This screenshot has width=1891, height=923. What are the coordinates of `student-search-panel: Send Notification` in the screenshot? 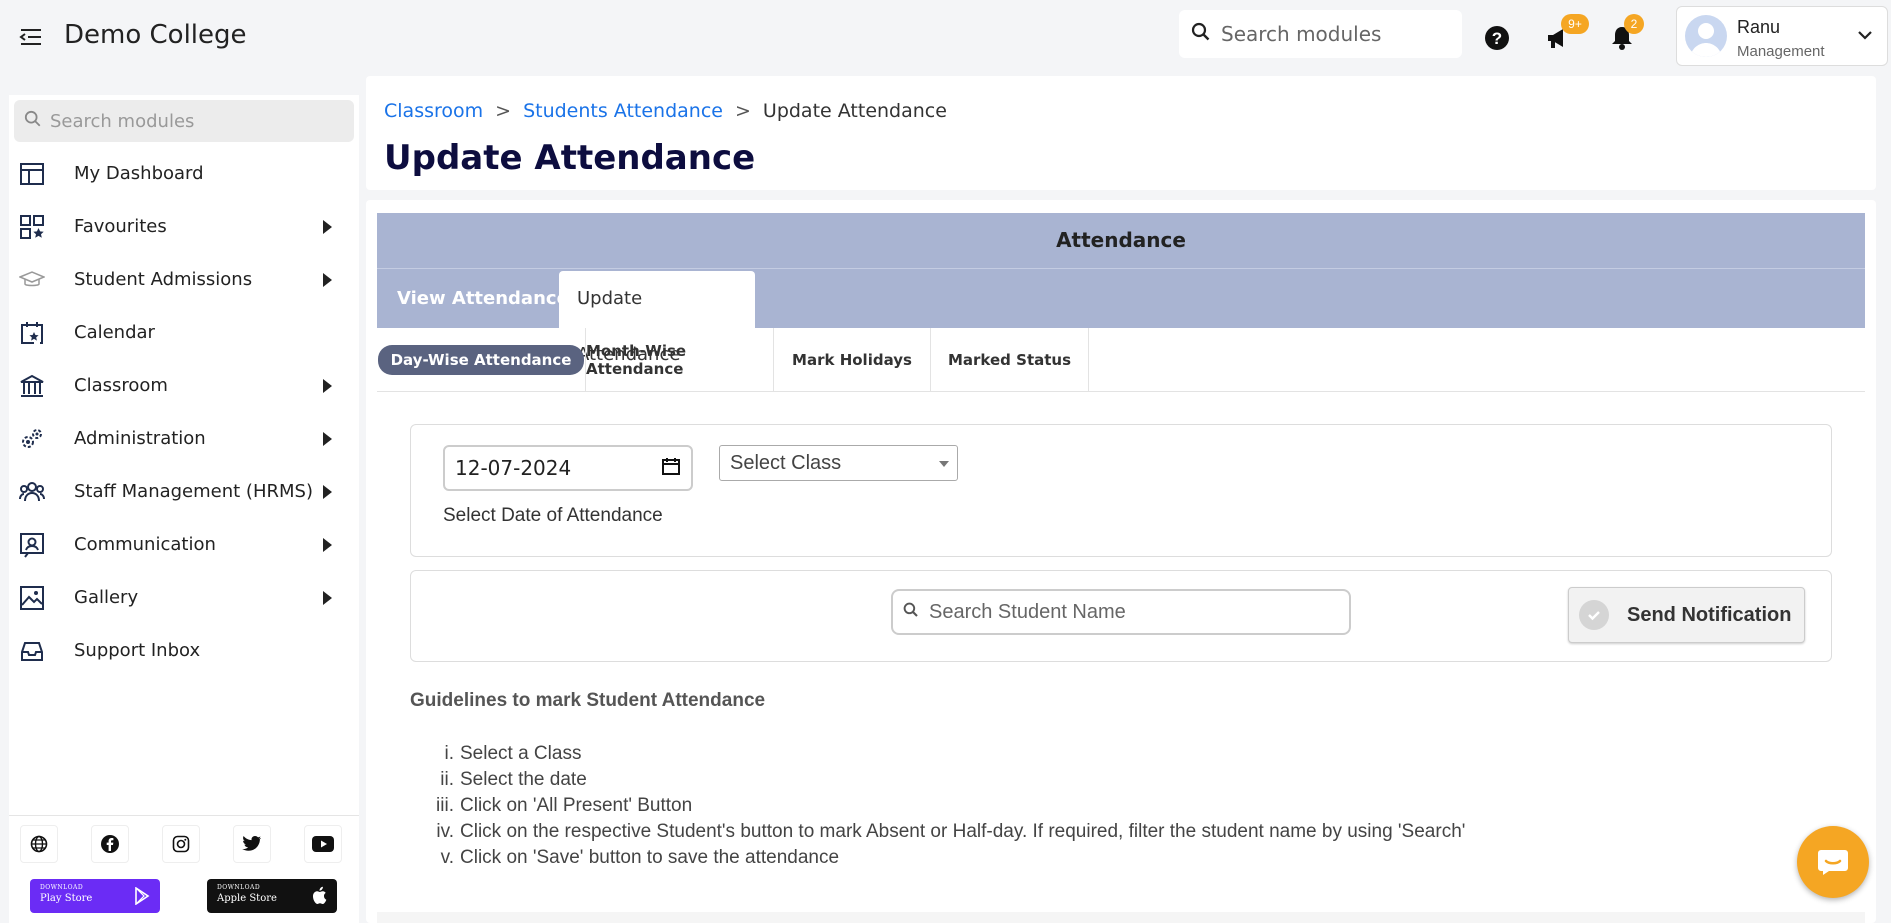 It's located at (1121, 616).